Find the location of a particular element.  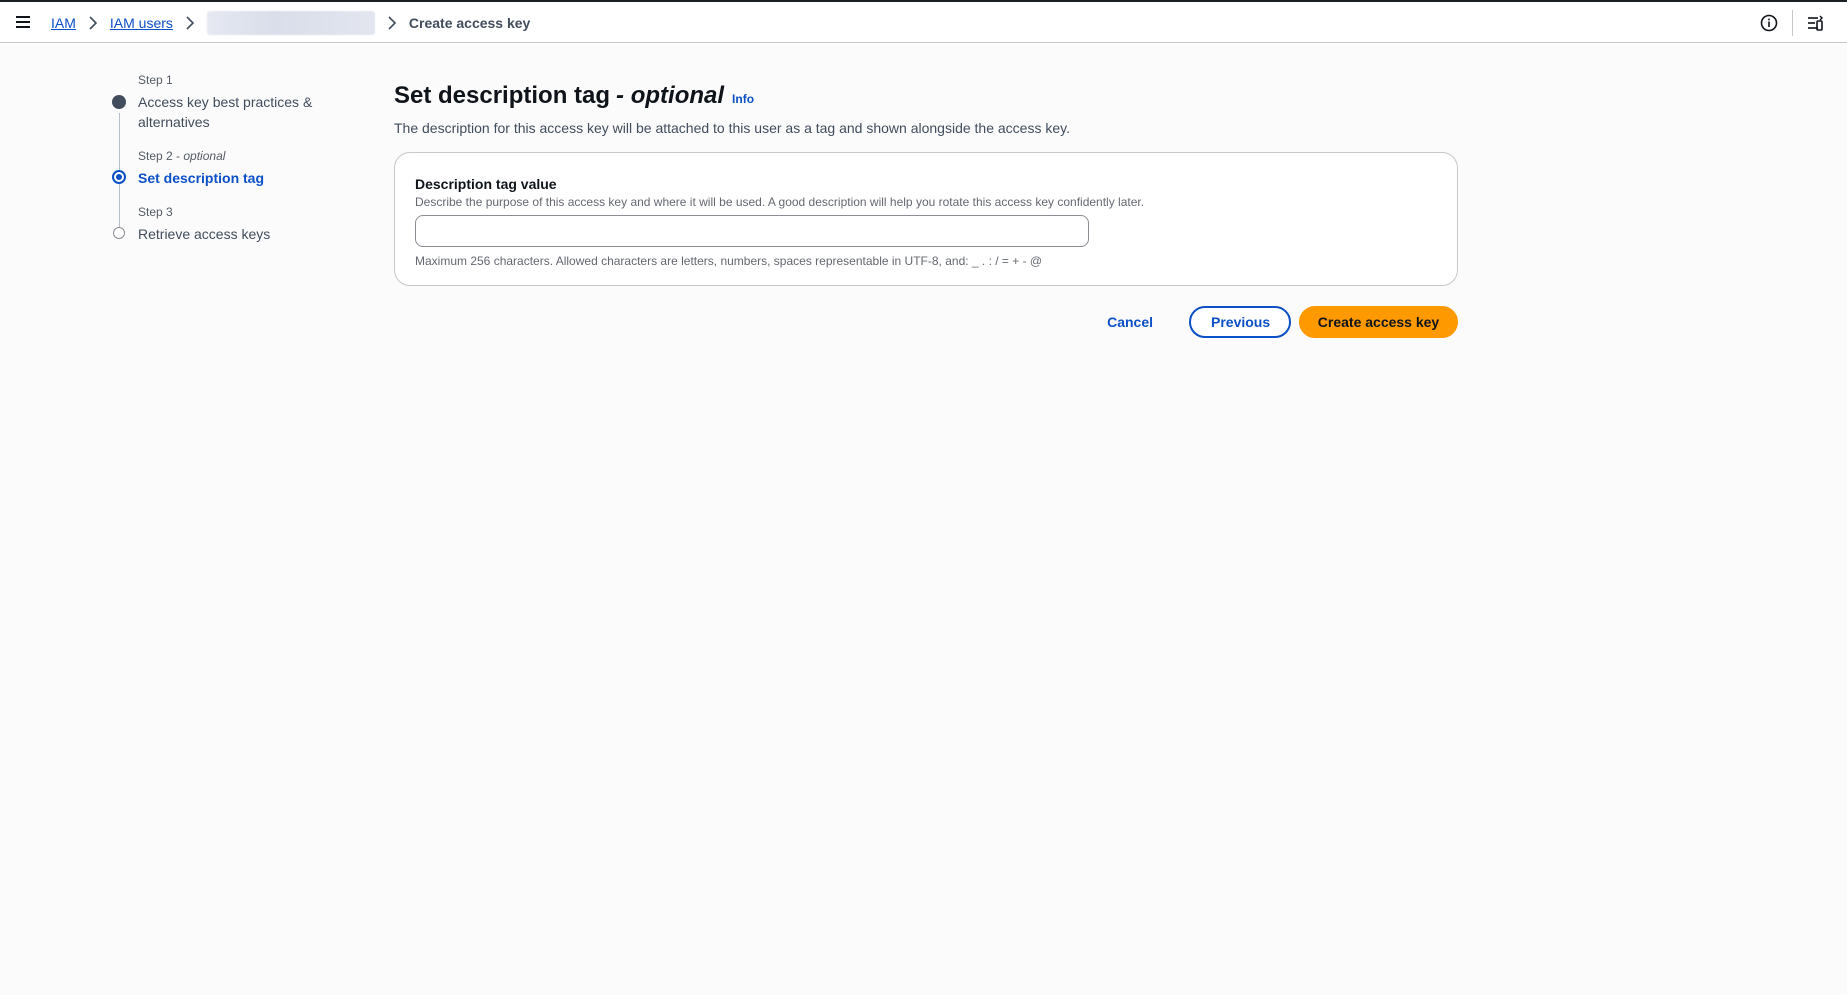

step-active-dot-icon is located at coordinates (119, 177).